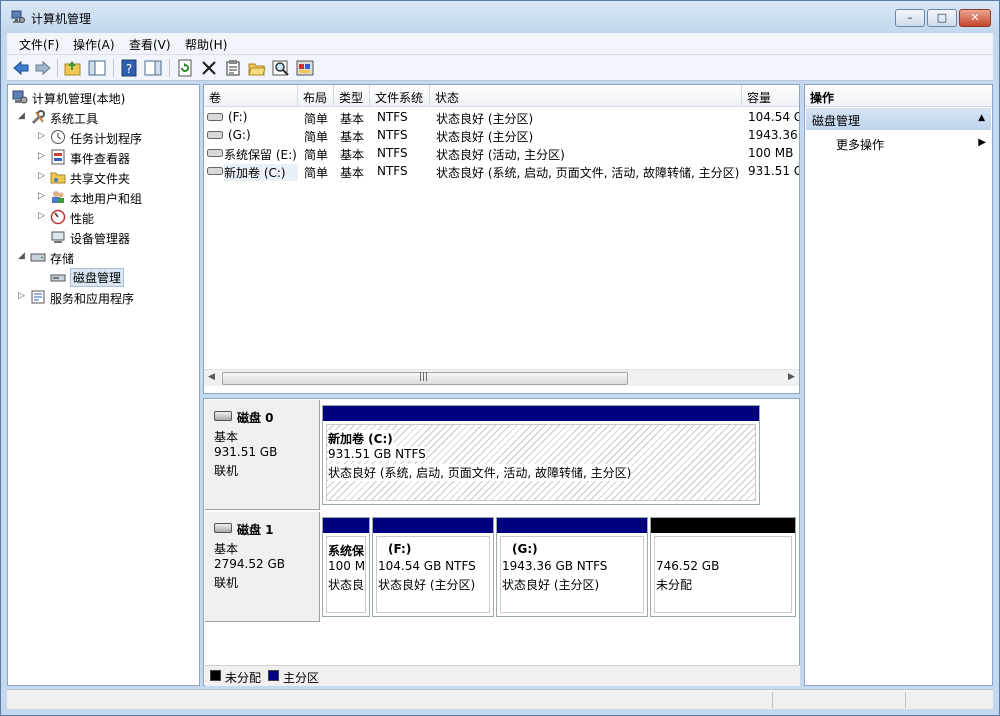 The height and width of the screenshot is (716, 1000). What do you see at coordinates (79, 99) in the screenshot?
I see `tree-label: 计算机管理(本地)` at bounding box center [79, 99].